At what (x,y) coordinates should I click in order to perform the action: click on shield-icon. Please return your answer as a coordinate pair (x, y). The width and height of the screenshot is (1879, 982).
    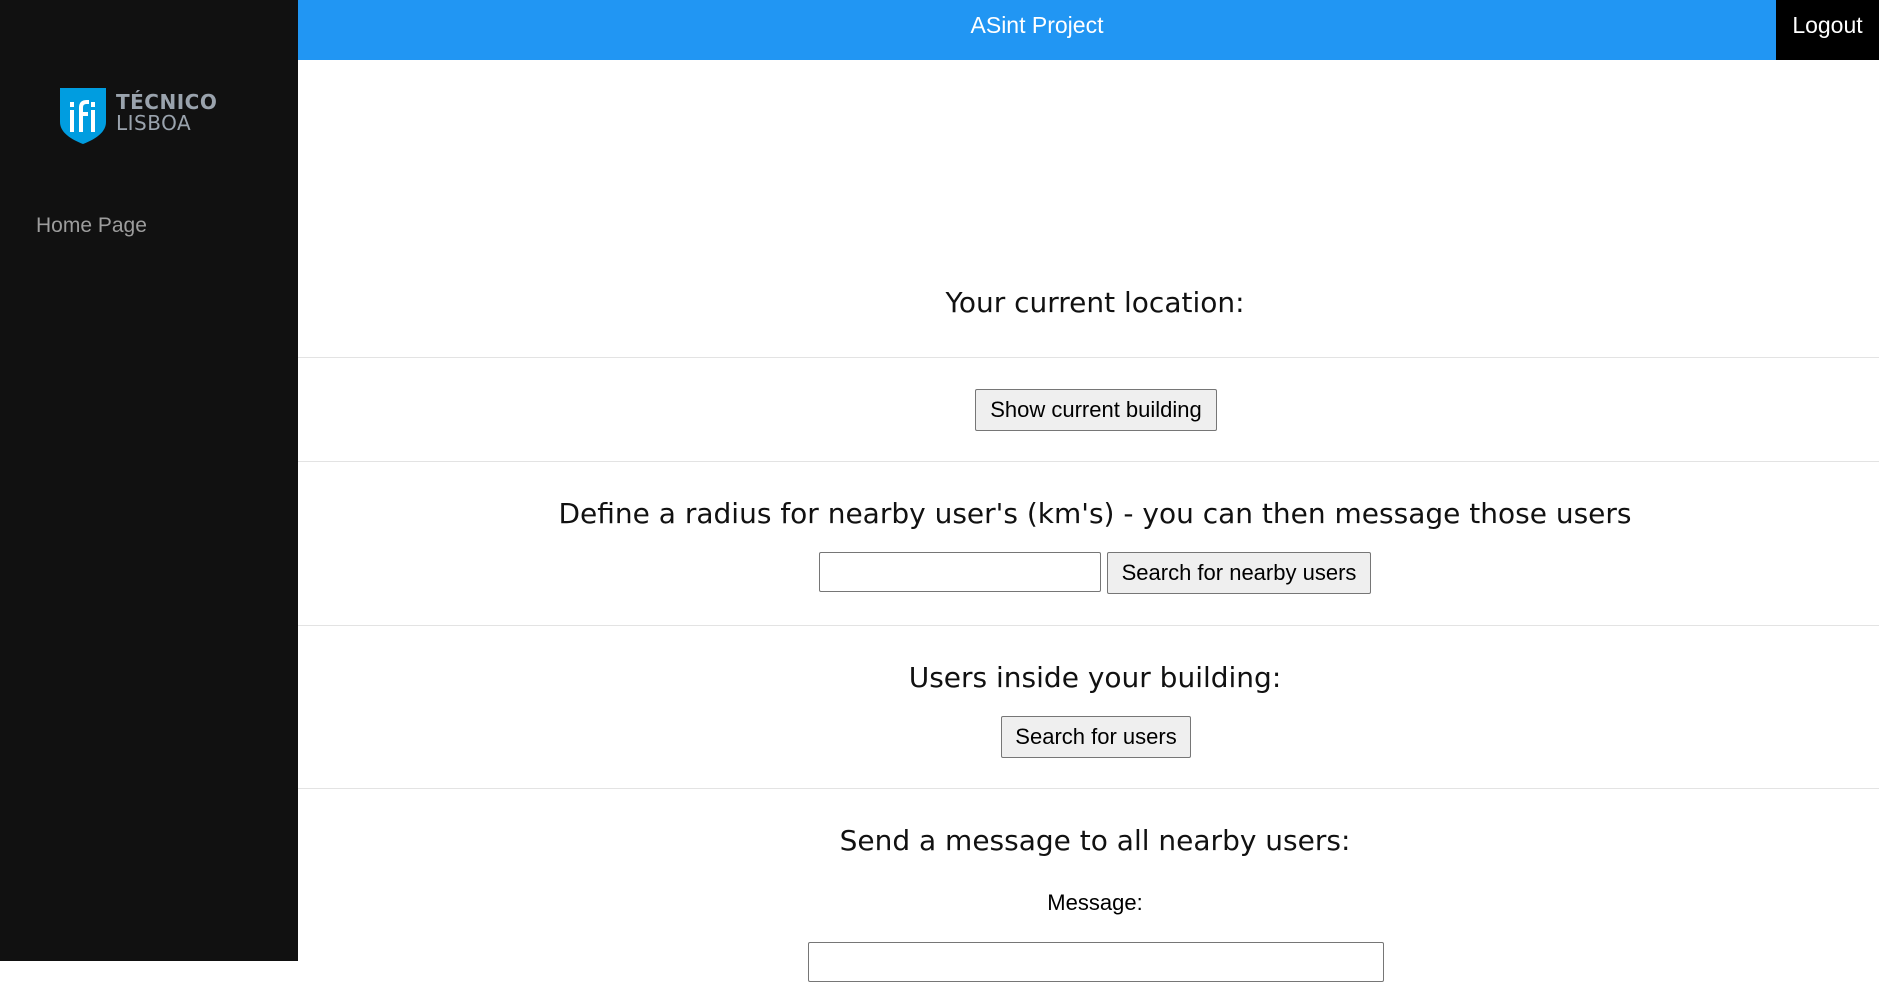
    Looking at the image, I should click on (83, 116).